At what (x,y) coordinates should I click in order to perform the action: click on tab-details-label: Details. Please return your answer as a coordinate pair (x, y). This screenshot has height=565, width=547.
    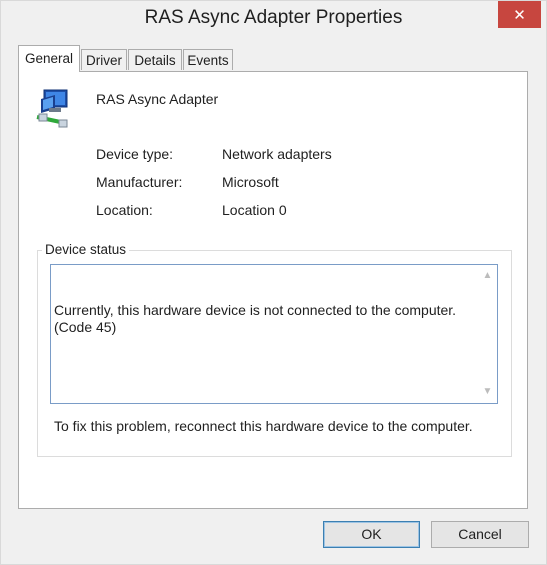
    Looking at the image, I should click on (155, 60).